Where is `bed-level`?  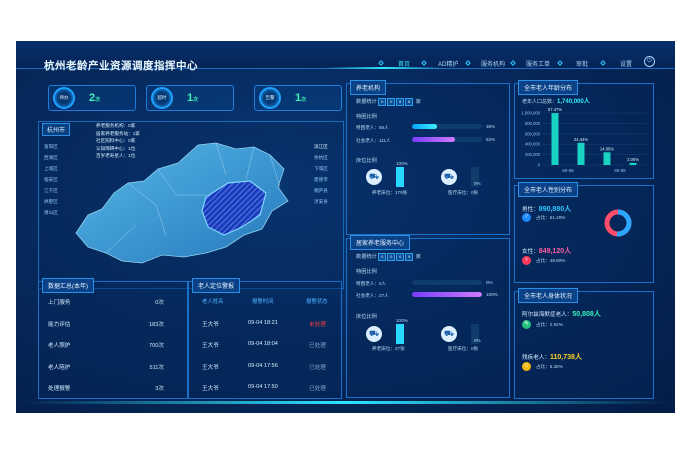
bed-level is located at coordinates (400, 177).